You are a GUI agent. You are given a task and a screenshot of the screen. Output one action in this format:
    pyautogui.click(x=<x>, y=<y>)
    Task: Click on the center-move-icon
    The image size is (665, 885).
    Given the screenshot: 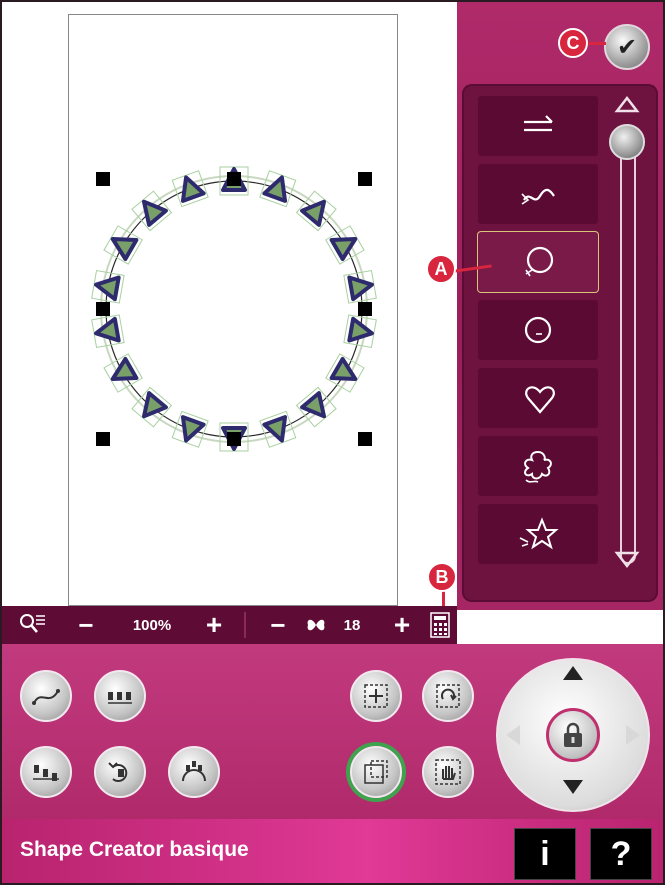 What is the action you would take?
    pyautogui.click(x=376, y=696)
    